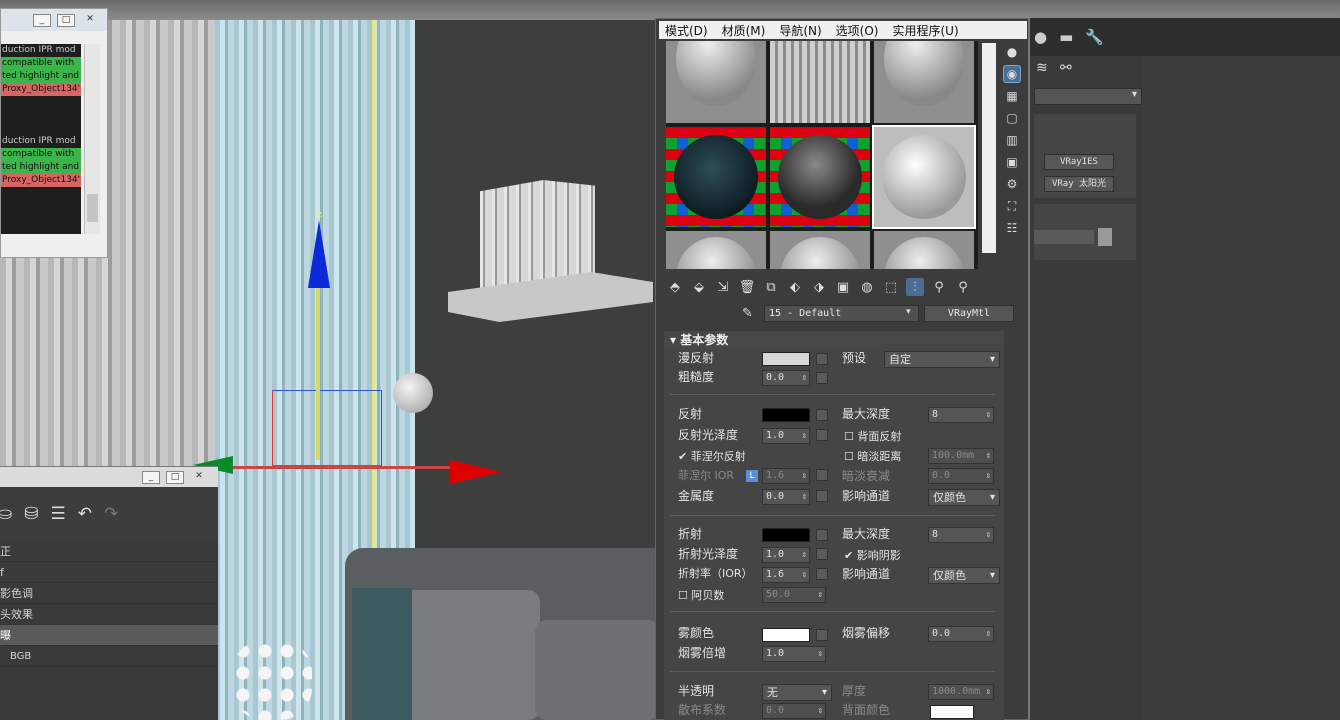 This screenshot has width=1340, height=720. Describe the element at coordinates (752, 476) in the screenshot. I see `fresnel-ior-lock-button: L` at that location.